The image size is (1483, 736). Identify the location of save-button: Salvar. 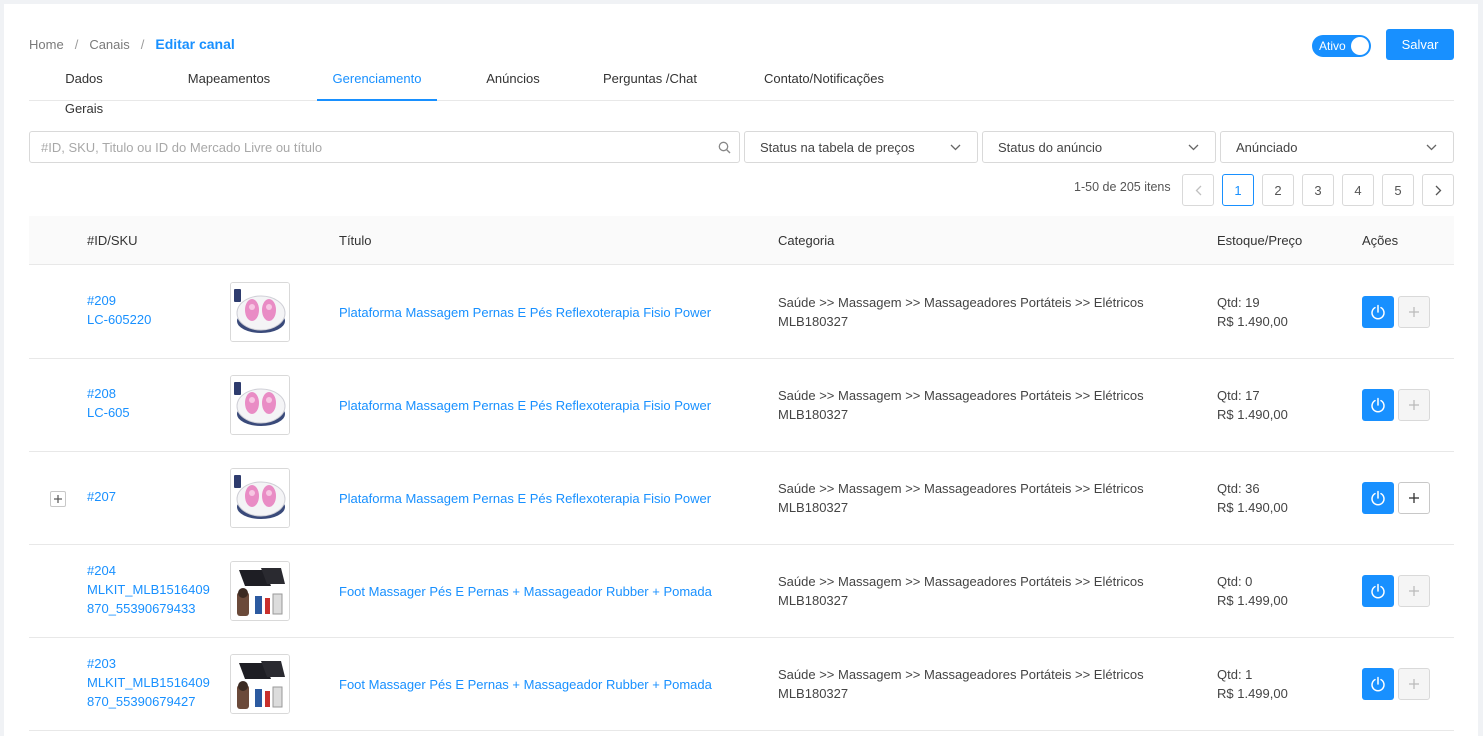
(1420, 44).